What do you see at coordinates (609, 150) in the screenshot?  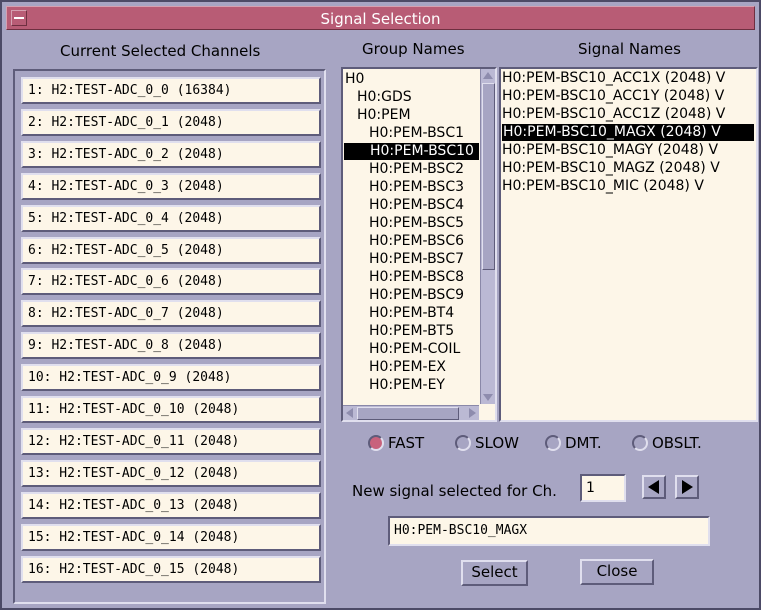 I see `signal-list-item: H0:PEM-BSC10_MAGY (2048) V` at bounding box center [609, 150].